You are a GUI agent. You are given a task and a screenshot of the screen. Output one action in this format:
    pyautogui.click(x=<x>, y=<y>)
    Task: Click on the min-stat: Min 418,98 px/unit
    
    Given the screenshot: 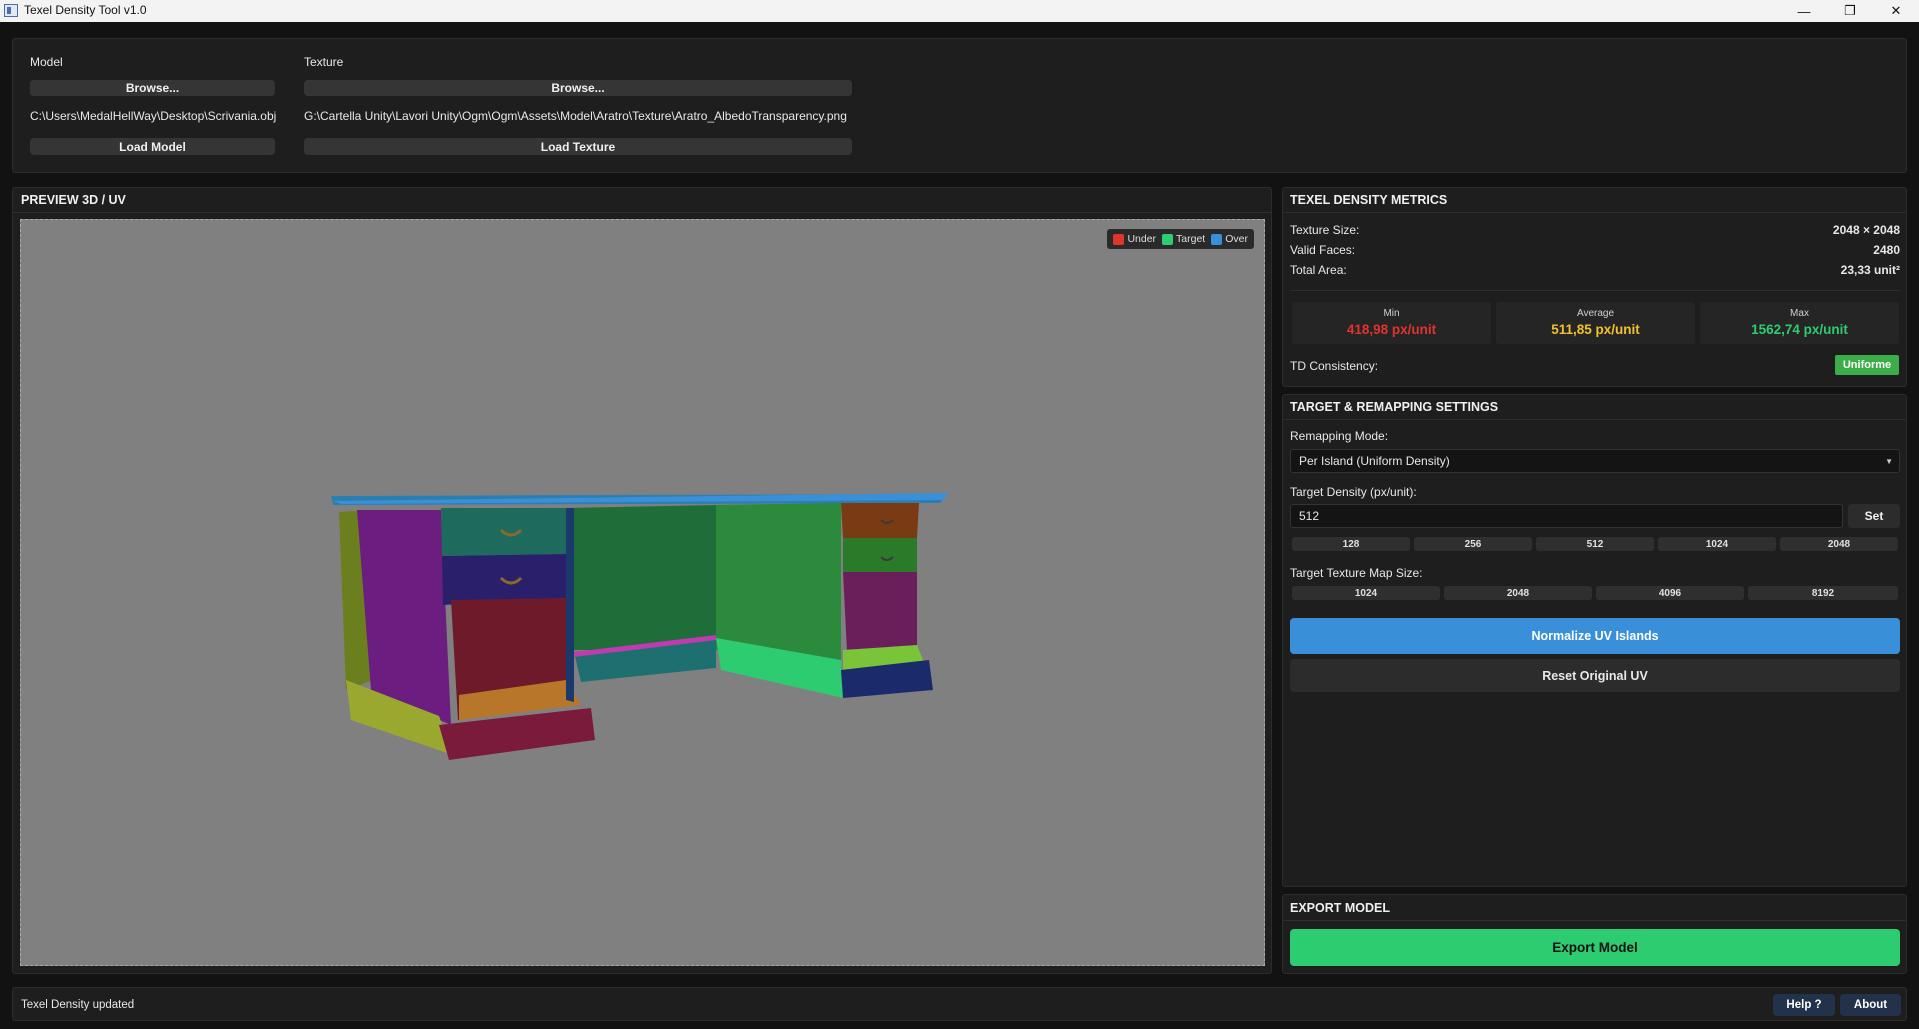 What is the action you would take?
    pyautogui.click(x=1391, y=323)
    